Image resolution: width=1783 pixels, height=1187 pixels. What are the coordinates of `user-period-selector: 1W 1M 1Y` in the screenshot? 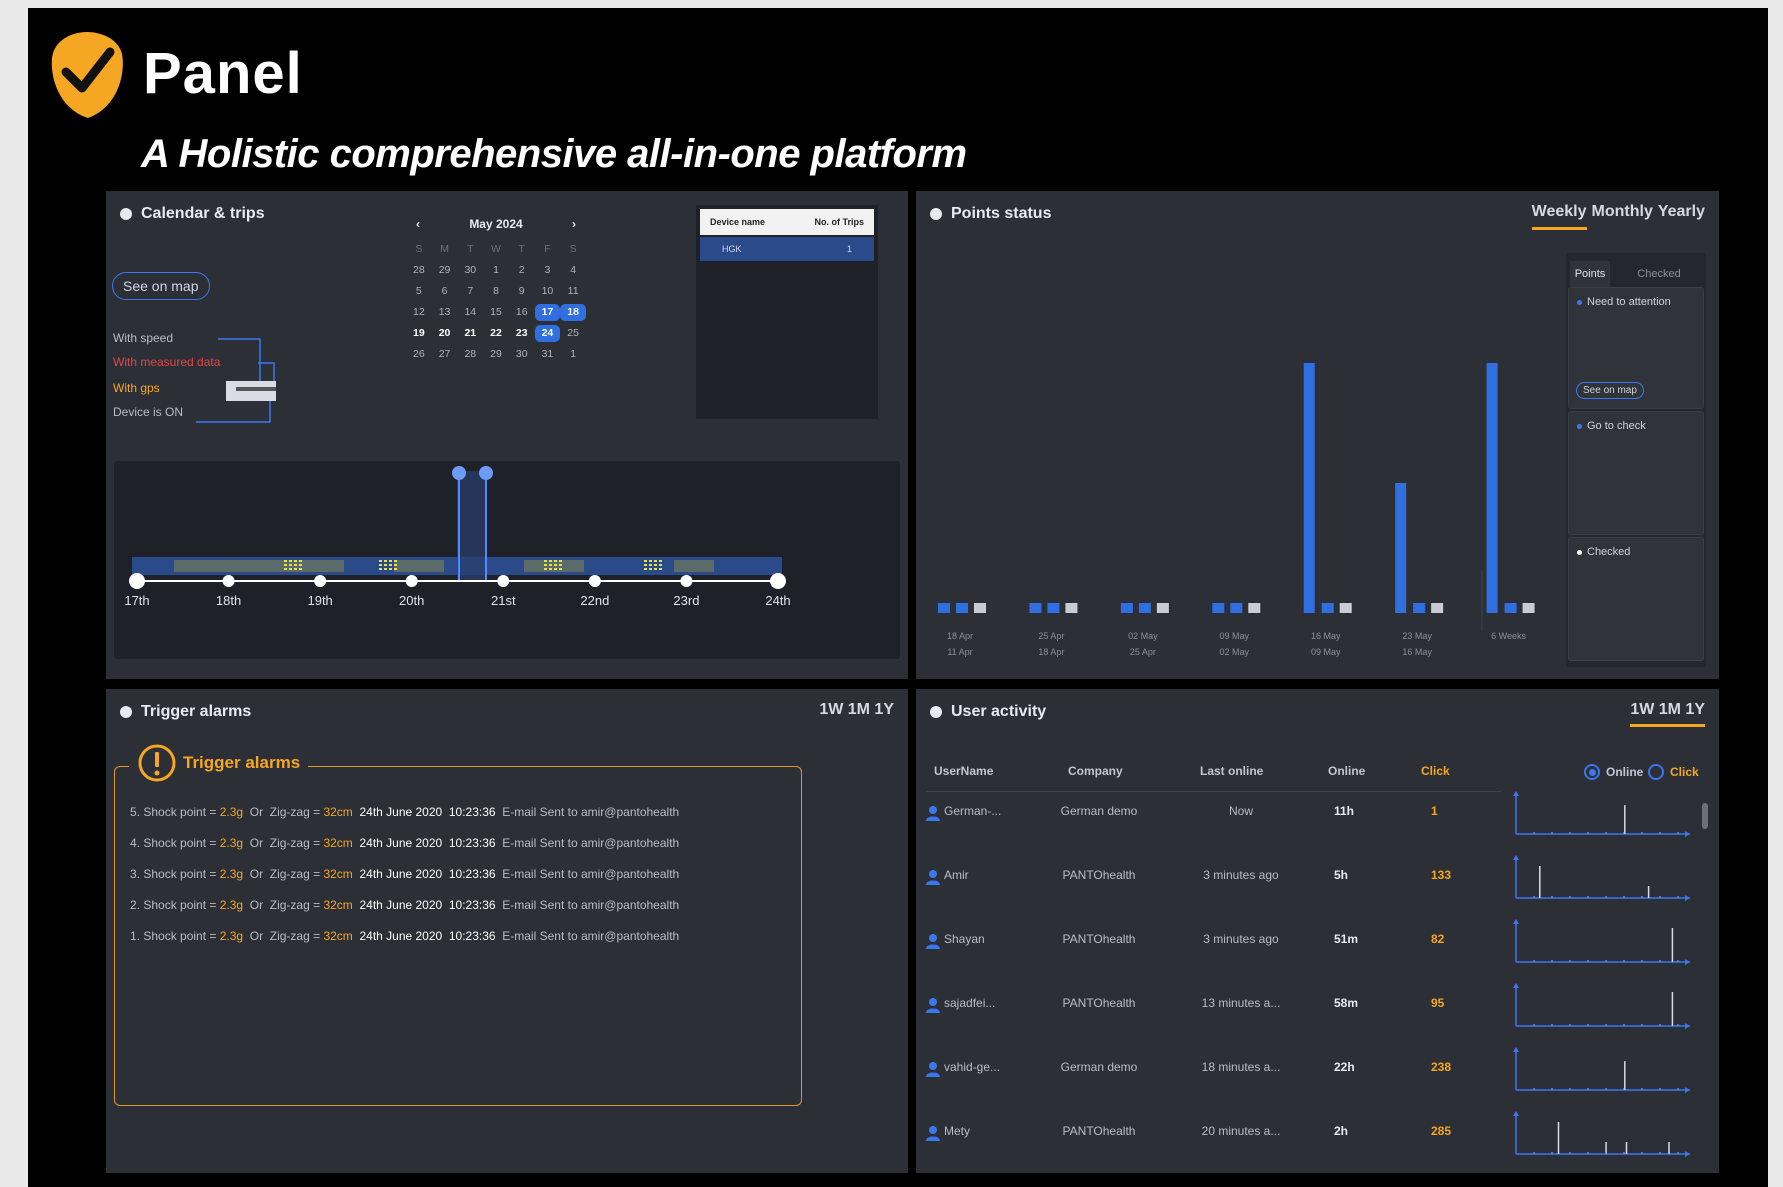 It's located at (1667, 714).